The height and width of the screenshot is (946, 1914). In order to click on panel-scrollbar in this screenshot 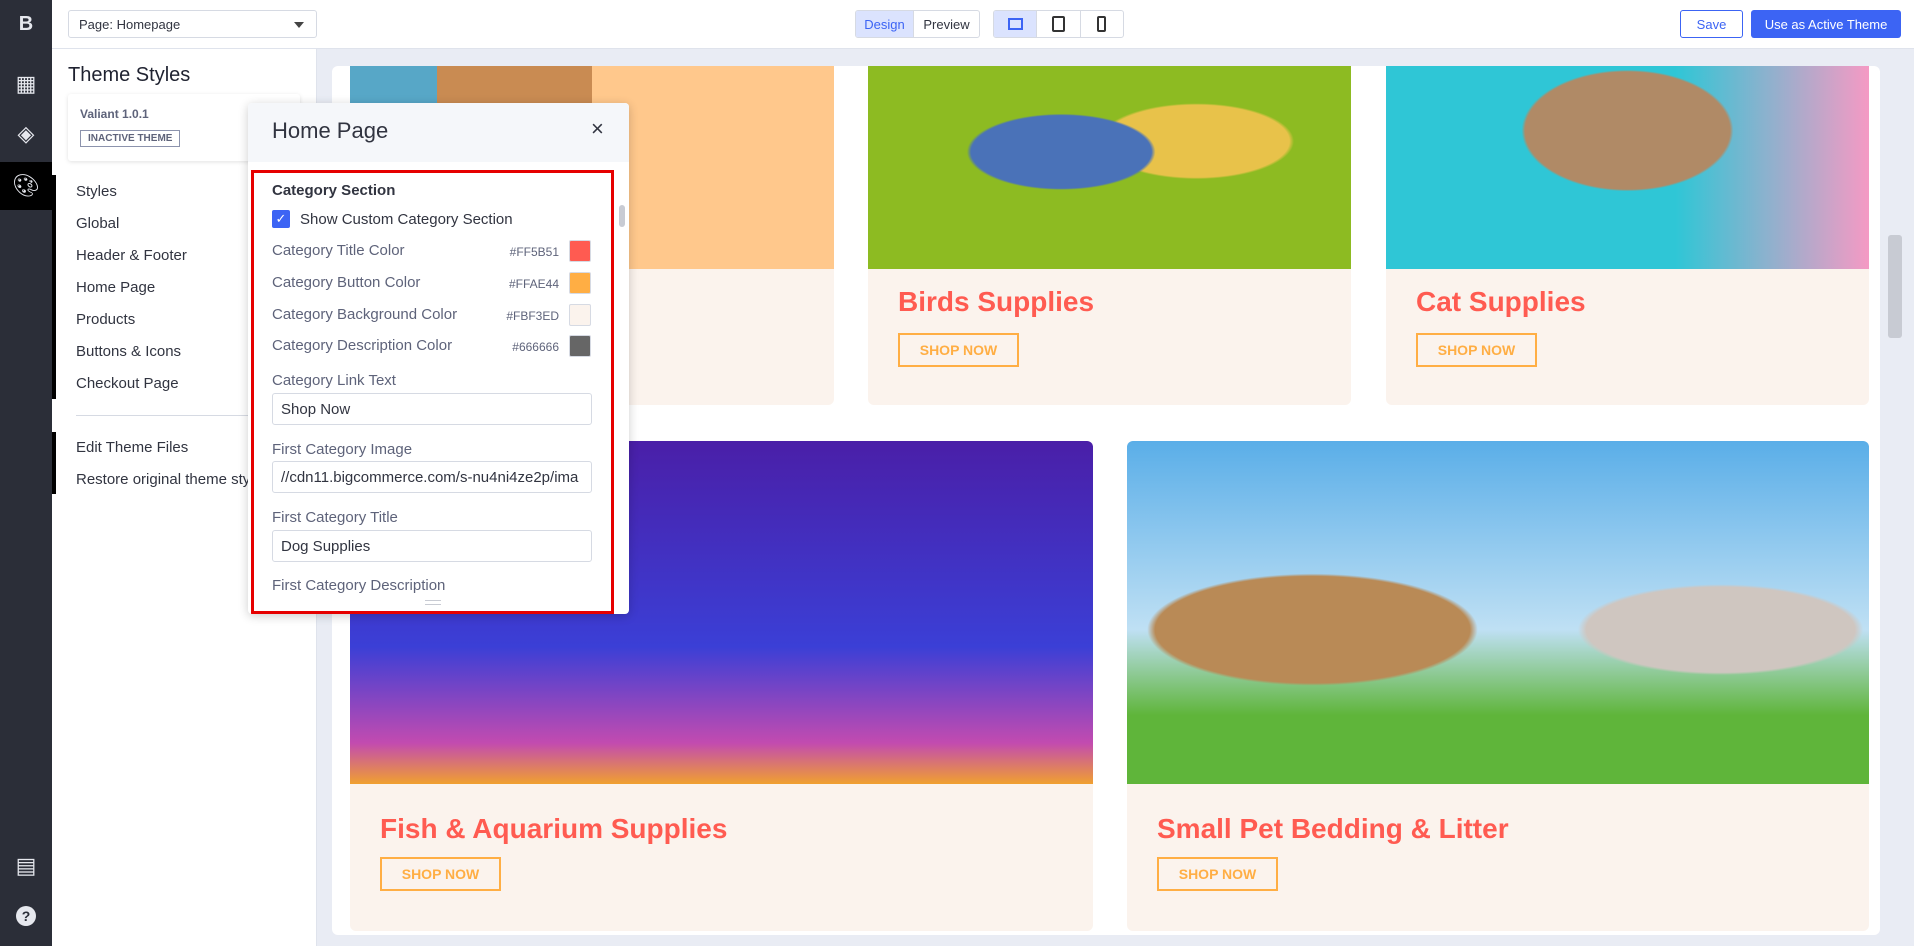, I will do `click(622, 216)`.